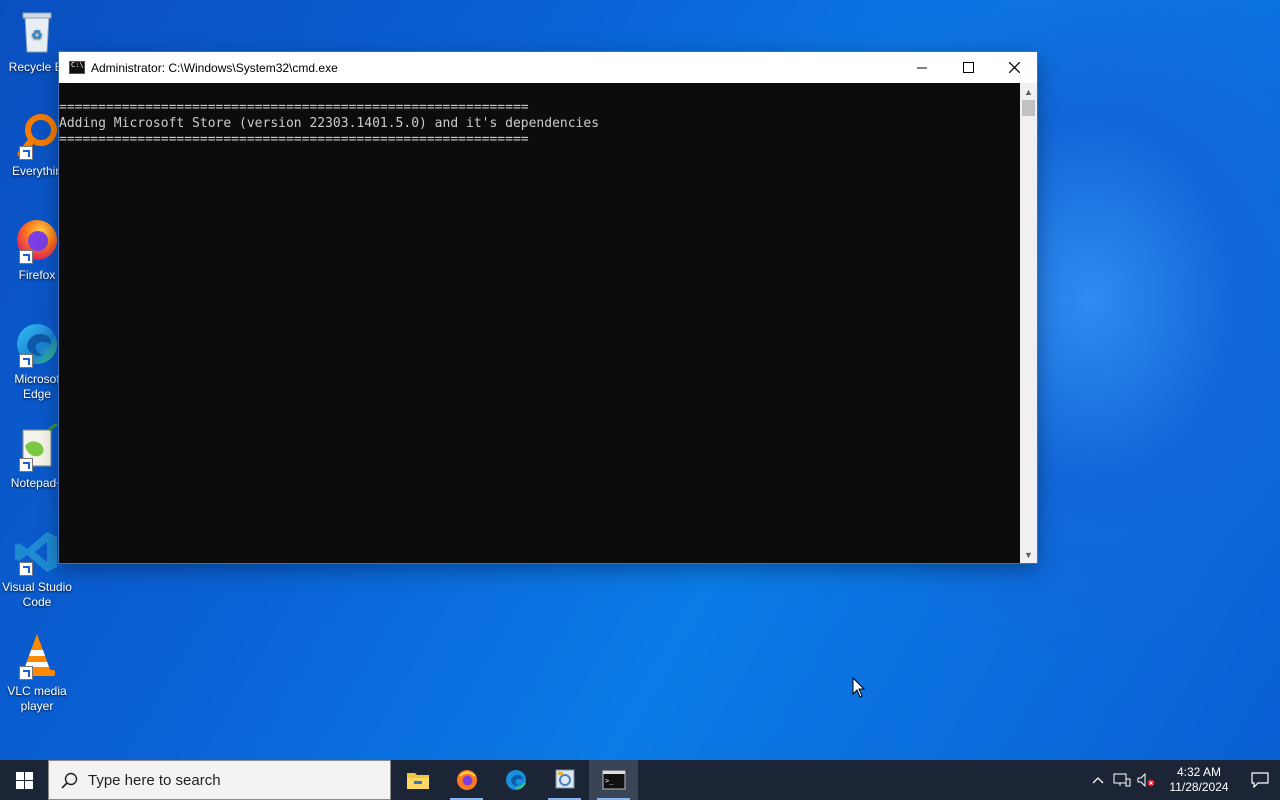 The image size is (1280, 800). Describe the element at coordinates (1199, 787) in the screenshot. I see `clock-date: 11/28/2024` at that location.